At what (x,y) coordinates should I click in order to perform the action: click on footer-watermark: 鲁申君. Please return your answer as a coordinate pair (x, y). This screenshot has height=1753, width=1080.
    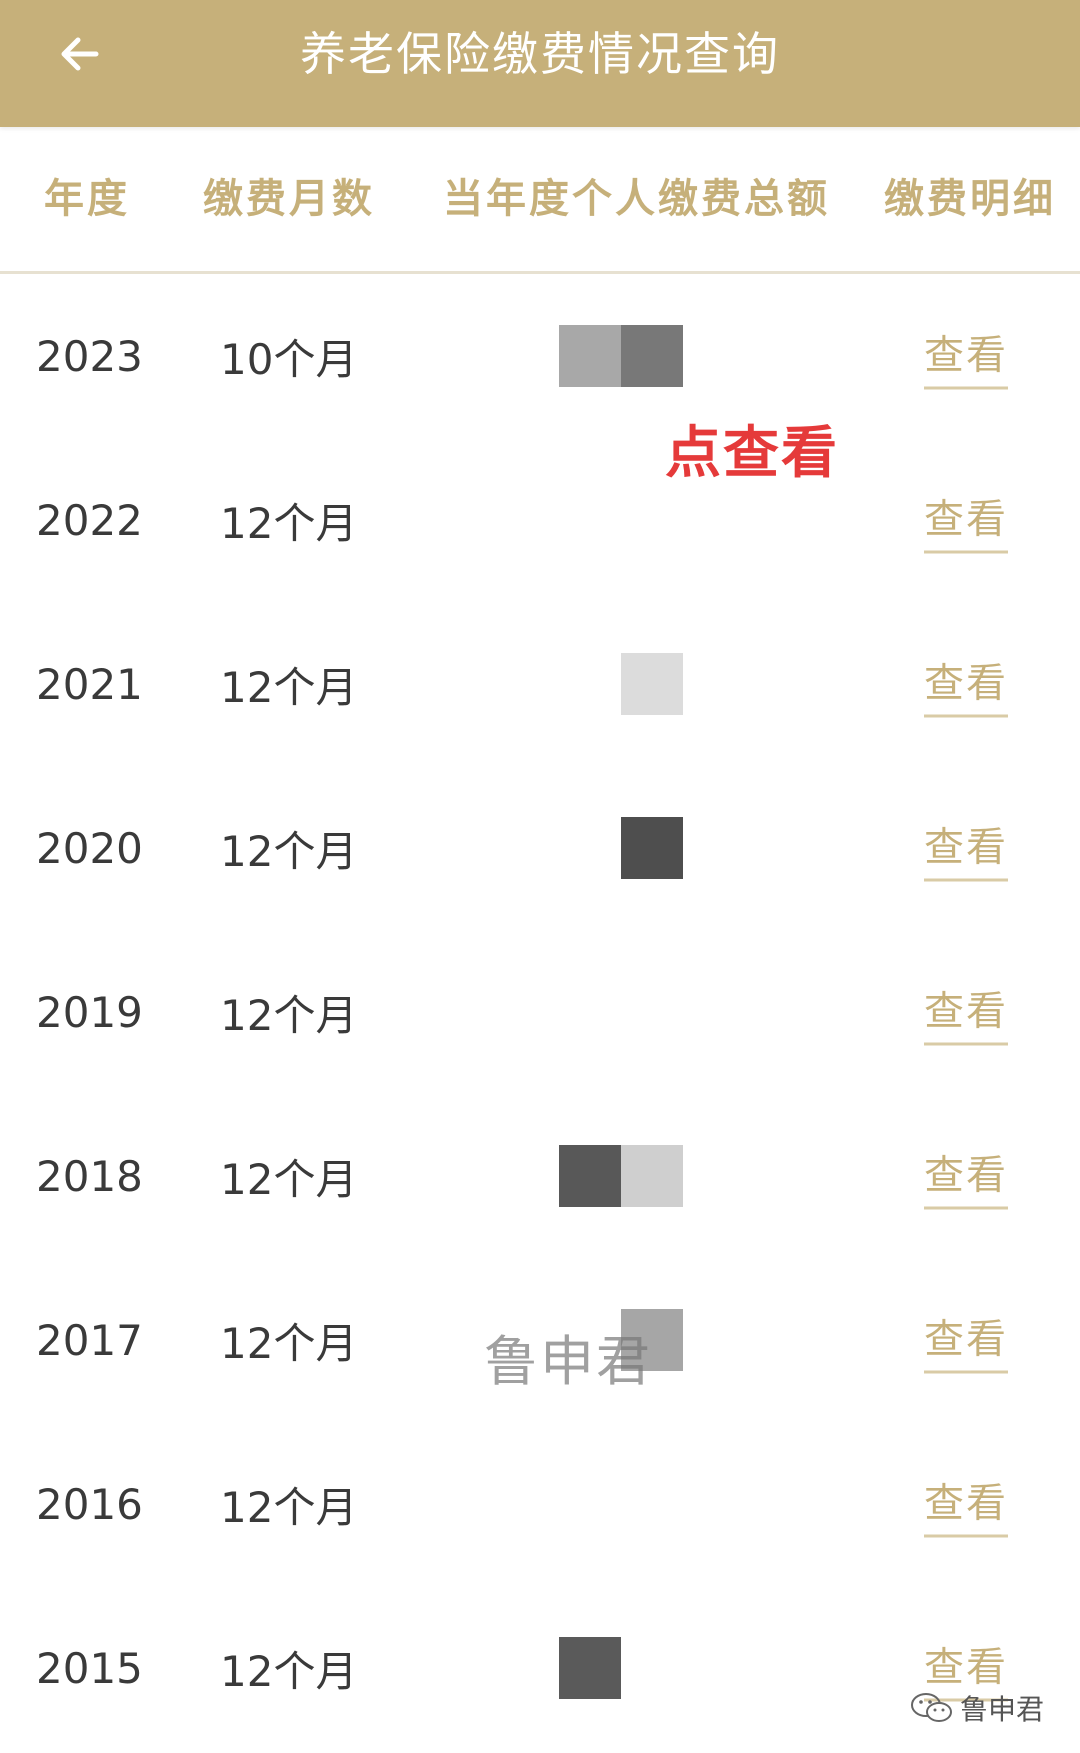
    Looking at the image, I should click on (977, 1708).